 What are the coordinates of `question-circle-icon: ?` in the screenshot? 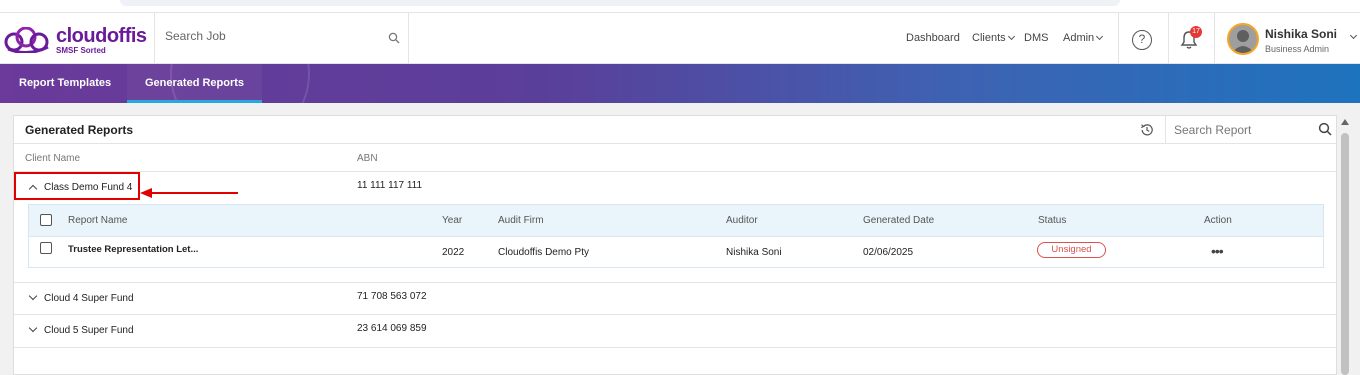 It's located at (1142, 40).